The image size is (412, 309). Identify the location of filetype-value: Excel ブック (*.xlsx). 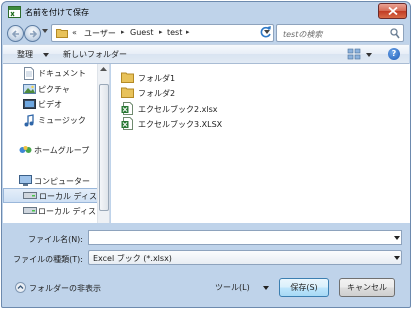
(132, 258).